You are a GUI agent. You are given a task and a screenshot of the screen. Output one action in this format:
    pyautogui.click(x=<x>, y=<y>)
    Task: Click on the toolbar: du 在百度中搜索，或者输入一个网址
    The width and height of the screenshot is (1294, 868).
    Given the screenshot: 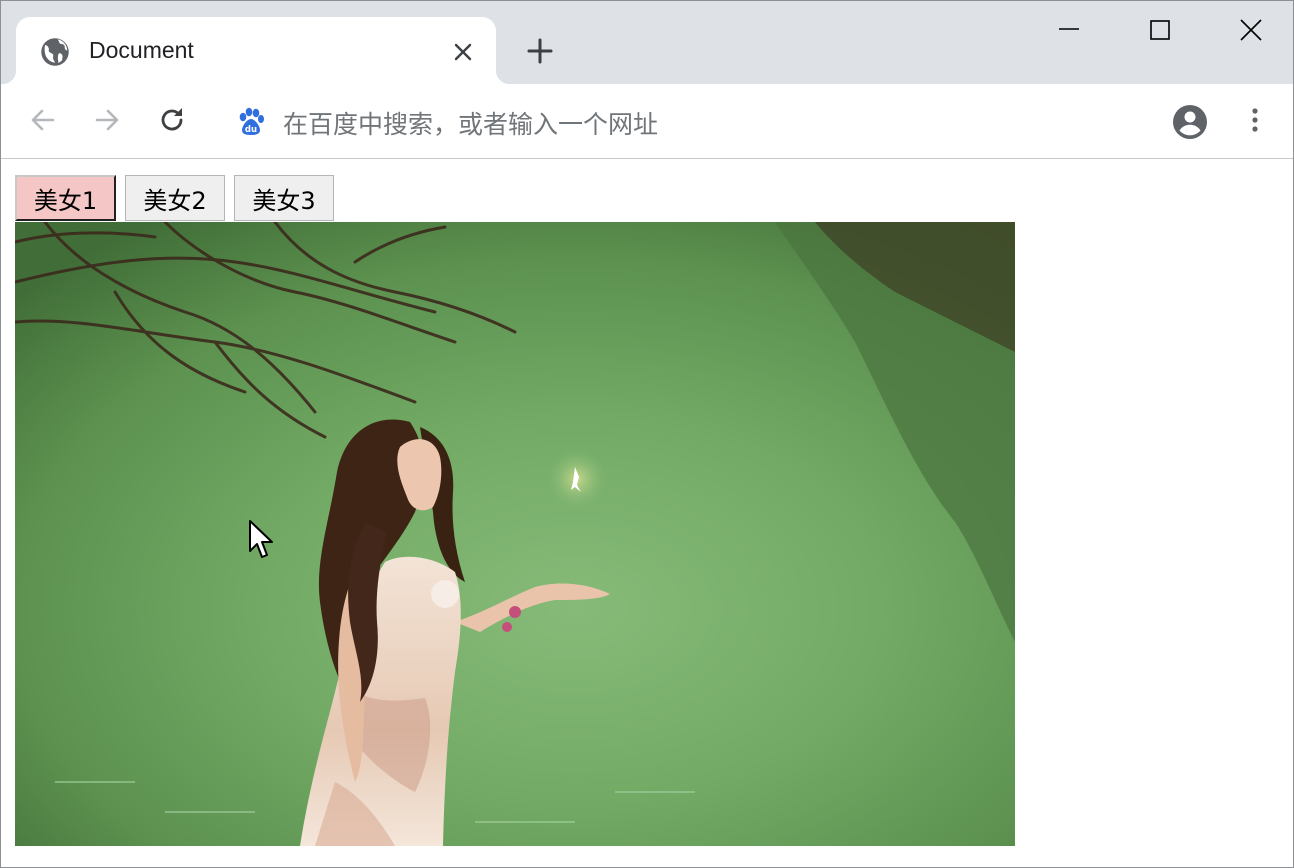 What is the action you would take?
    pyautogui.click(x=647, y=121)
    